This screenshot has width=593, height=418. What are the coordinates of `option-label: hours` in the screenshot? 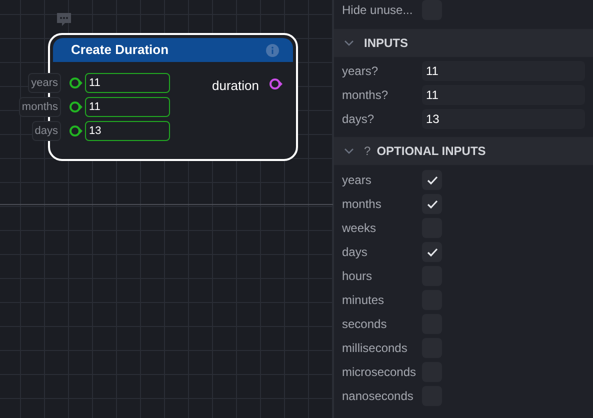 It's located at (358, 276).